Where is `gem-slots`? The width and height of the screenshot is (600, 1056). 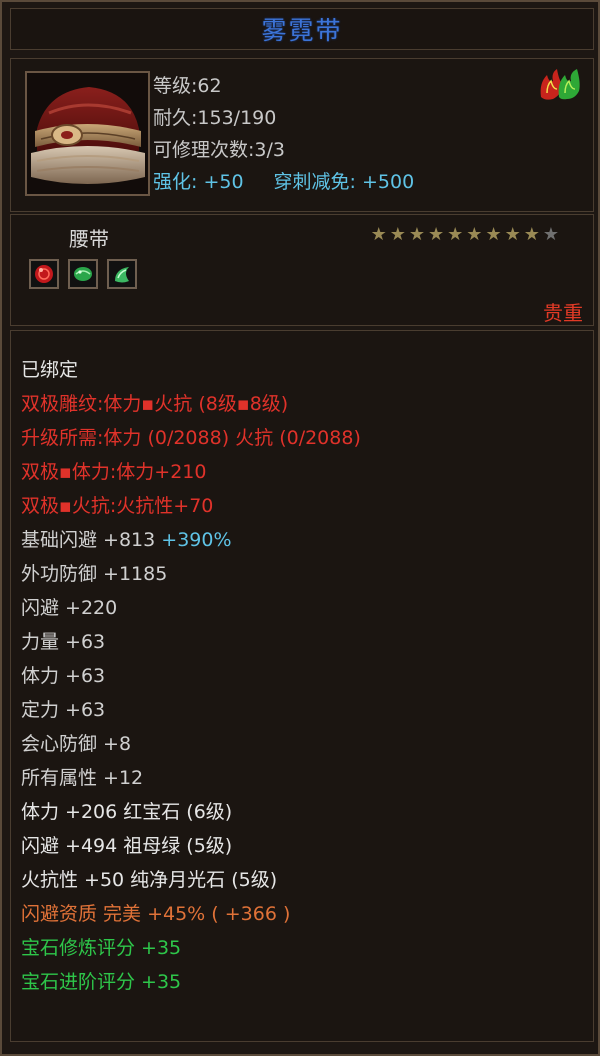
gem-slots is located at coordinates (83, 274).